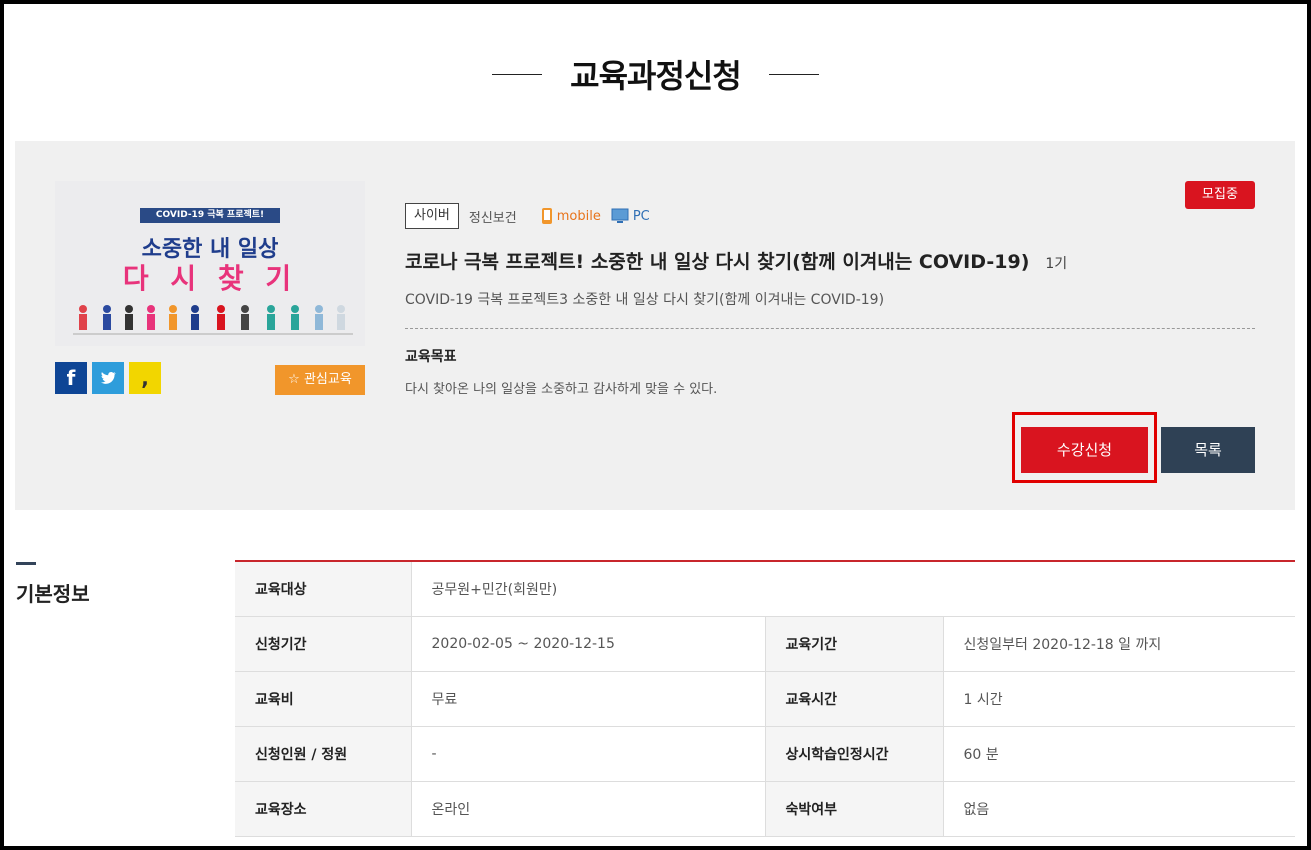 The image size is (1311, 850). I want to click on info-value: 온라인, so click(587, 809).